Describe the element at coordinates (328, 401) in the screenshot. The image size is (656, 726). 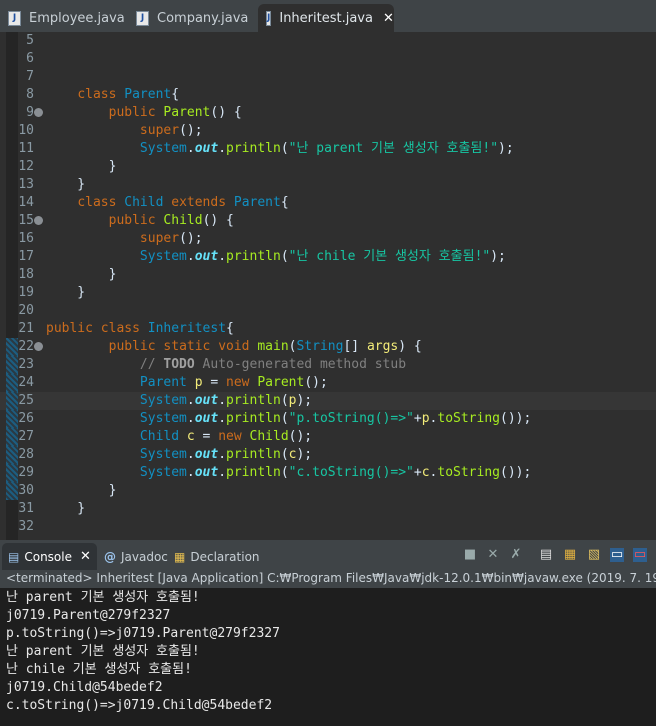
I see `code-line: 25 System.out.println(p);` at that location.